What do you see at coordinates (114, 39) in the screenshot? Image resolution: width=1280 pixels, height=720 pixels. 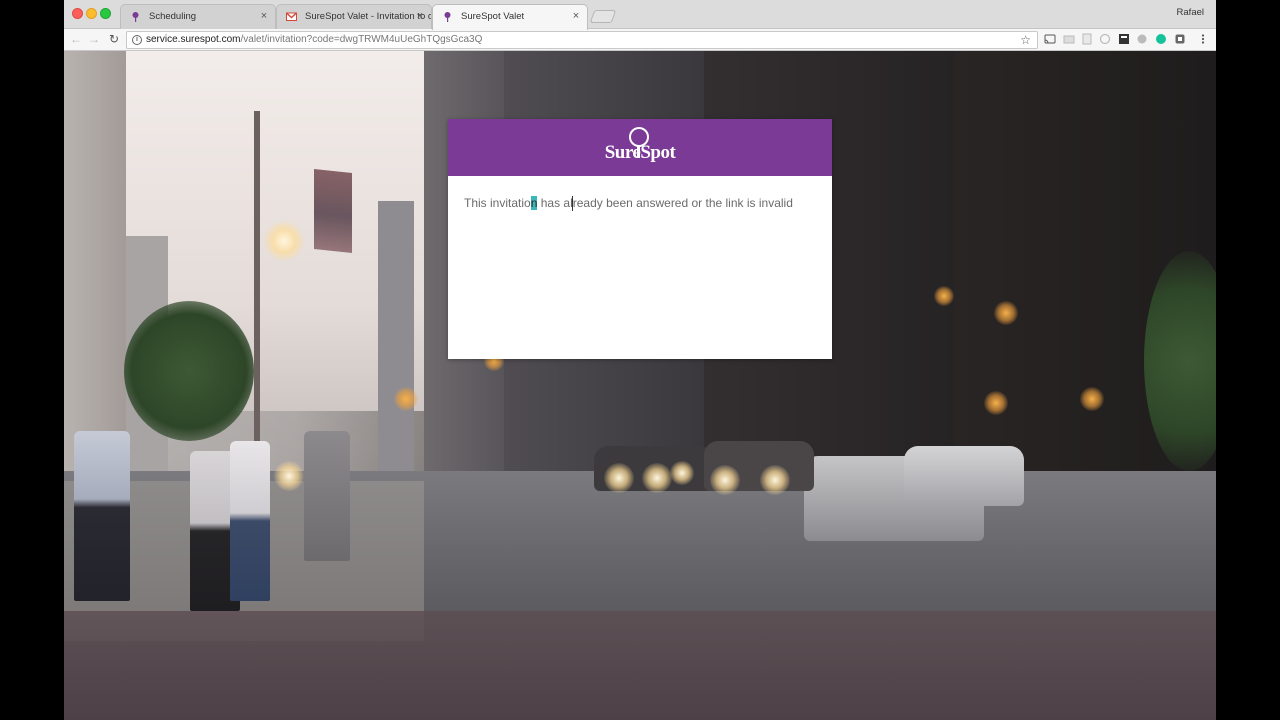 I see `reload-icon: ↻` at bounding box center [114, 39].